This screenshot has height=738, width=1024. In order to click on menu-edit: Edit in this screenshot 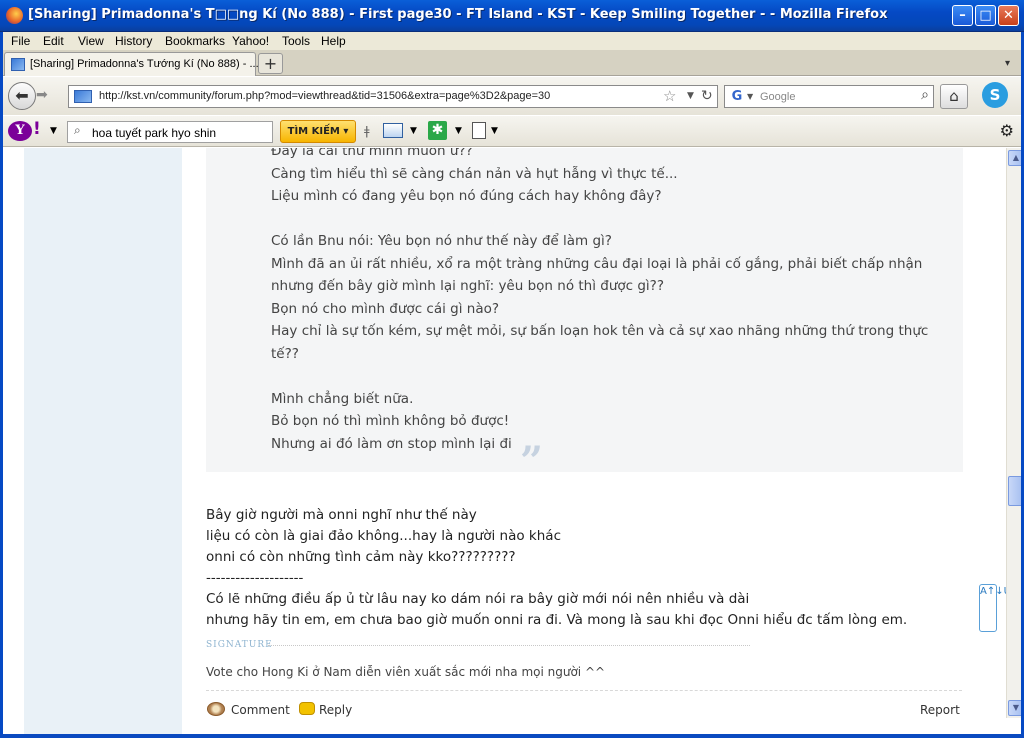, I will do `click(53, 41)`.